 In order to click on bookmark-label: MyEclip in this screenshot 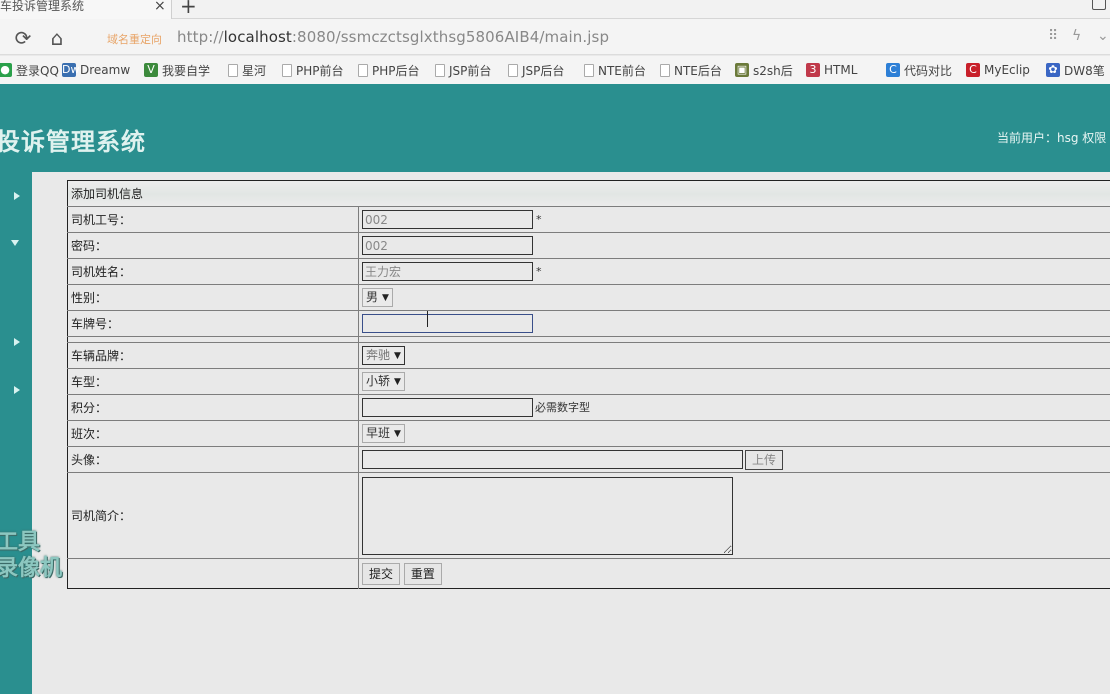, I will do `click(1007, 70)`.